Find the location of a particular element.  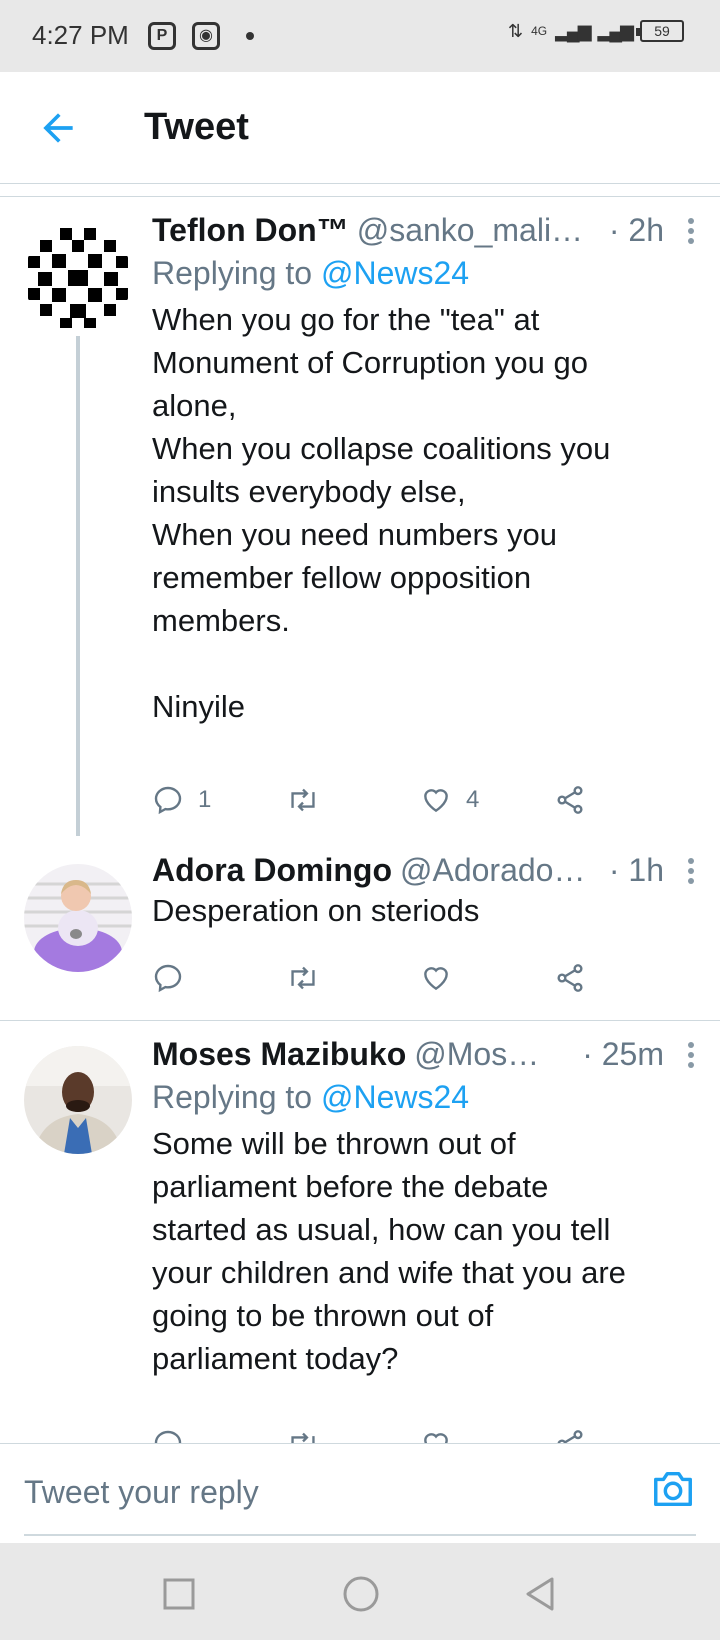

signal-icon: ▂▄▆ is located at coordinates (573, 30).